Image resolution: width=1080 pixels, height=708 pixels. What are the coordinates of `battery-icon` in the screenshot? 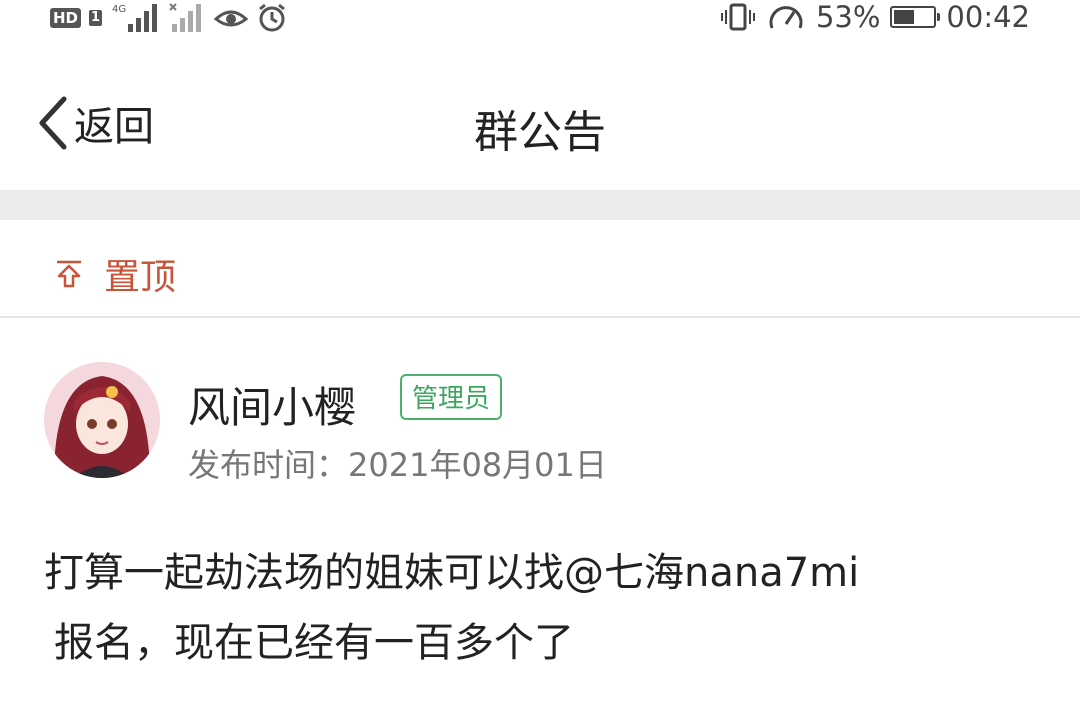 It's located at (915, 17).